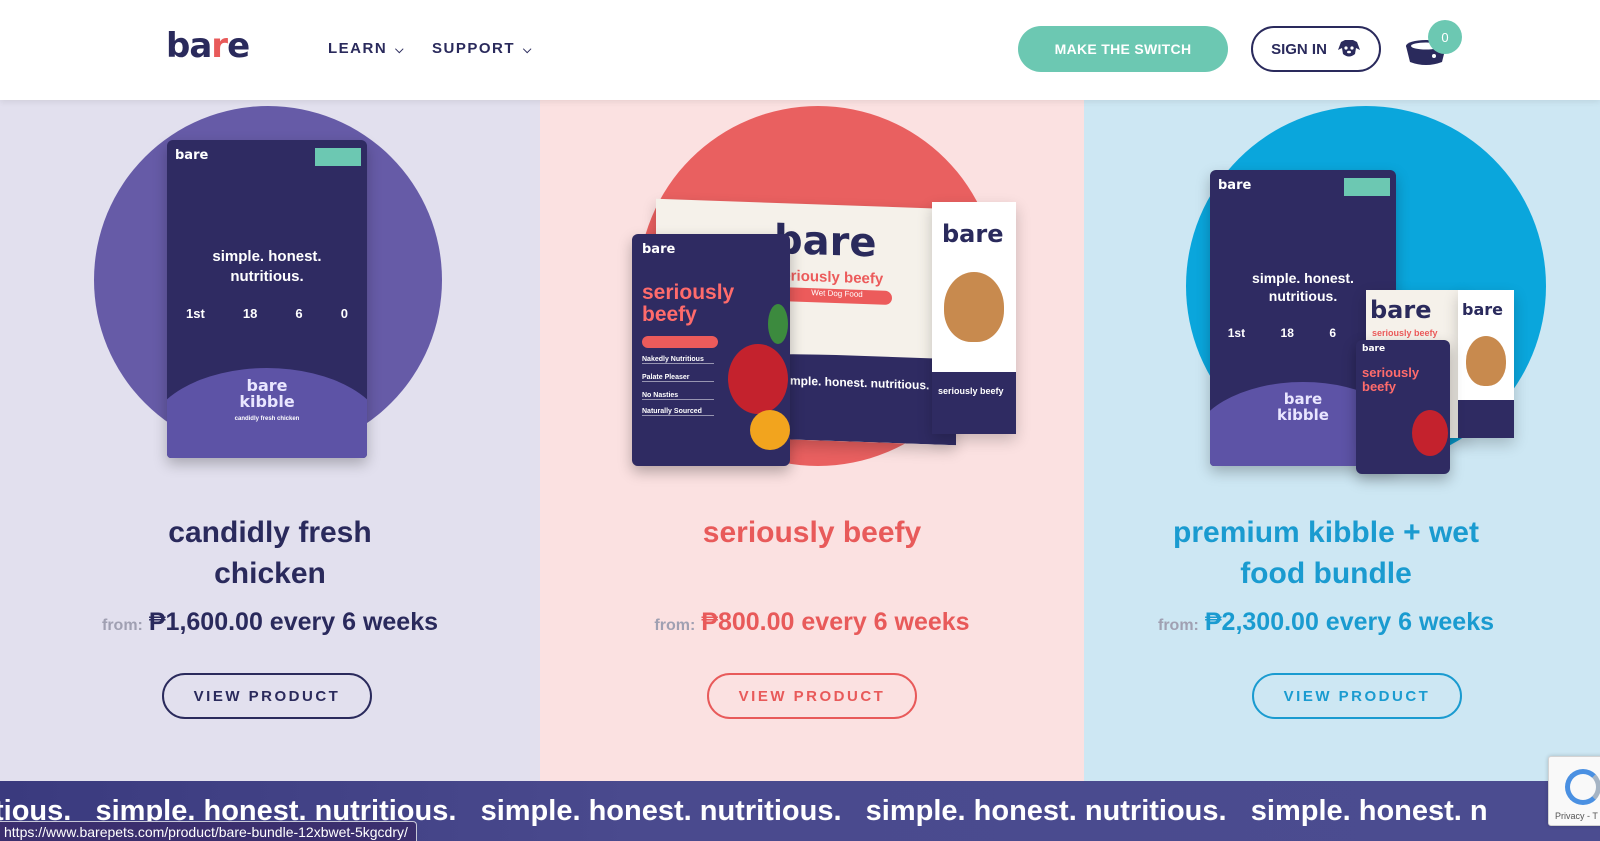 This screenshot has height=841, width=1600. Describe the element at coordinates (474, 48) in the screenshot. I see `nav-support-label: SUPPORT` at that location.